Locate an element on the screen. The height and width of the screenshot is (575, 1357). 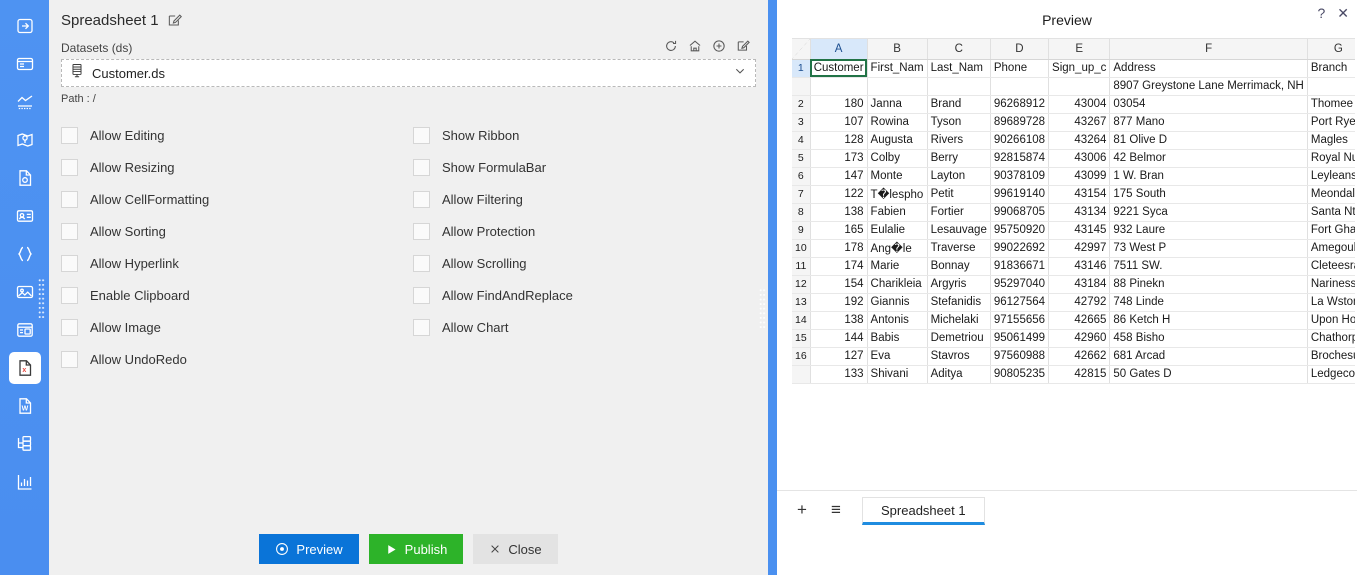
cell-d2: 96268912 is located at coordinates (1020, 104).